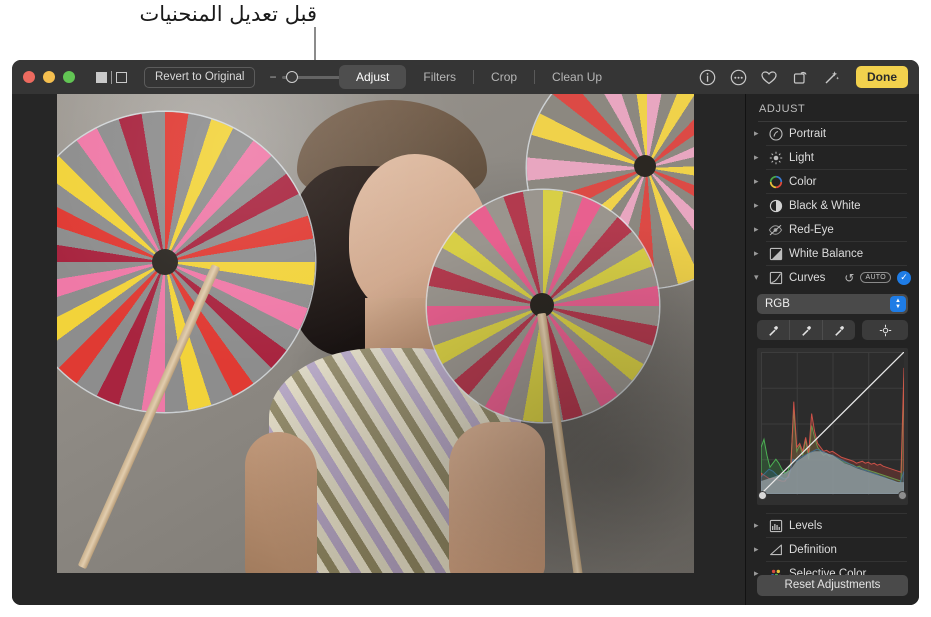 This screenshot has height=617, width=931. What do you see at coordinates (101, 77) in the screenshot?
I see `filled-square-icon` at bounding box center [101, 77].